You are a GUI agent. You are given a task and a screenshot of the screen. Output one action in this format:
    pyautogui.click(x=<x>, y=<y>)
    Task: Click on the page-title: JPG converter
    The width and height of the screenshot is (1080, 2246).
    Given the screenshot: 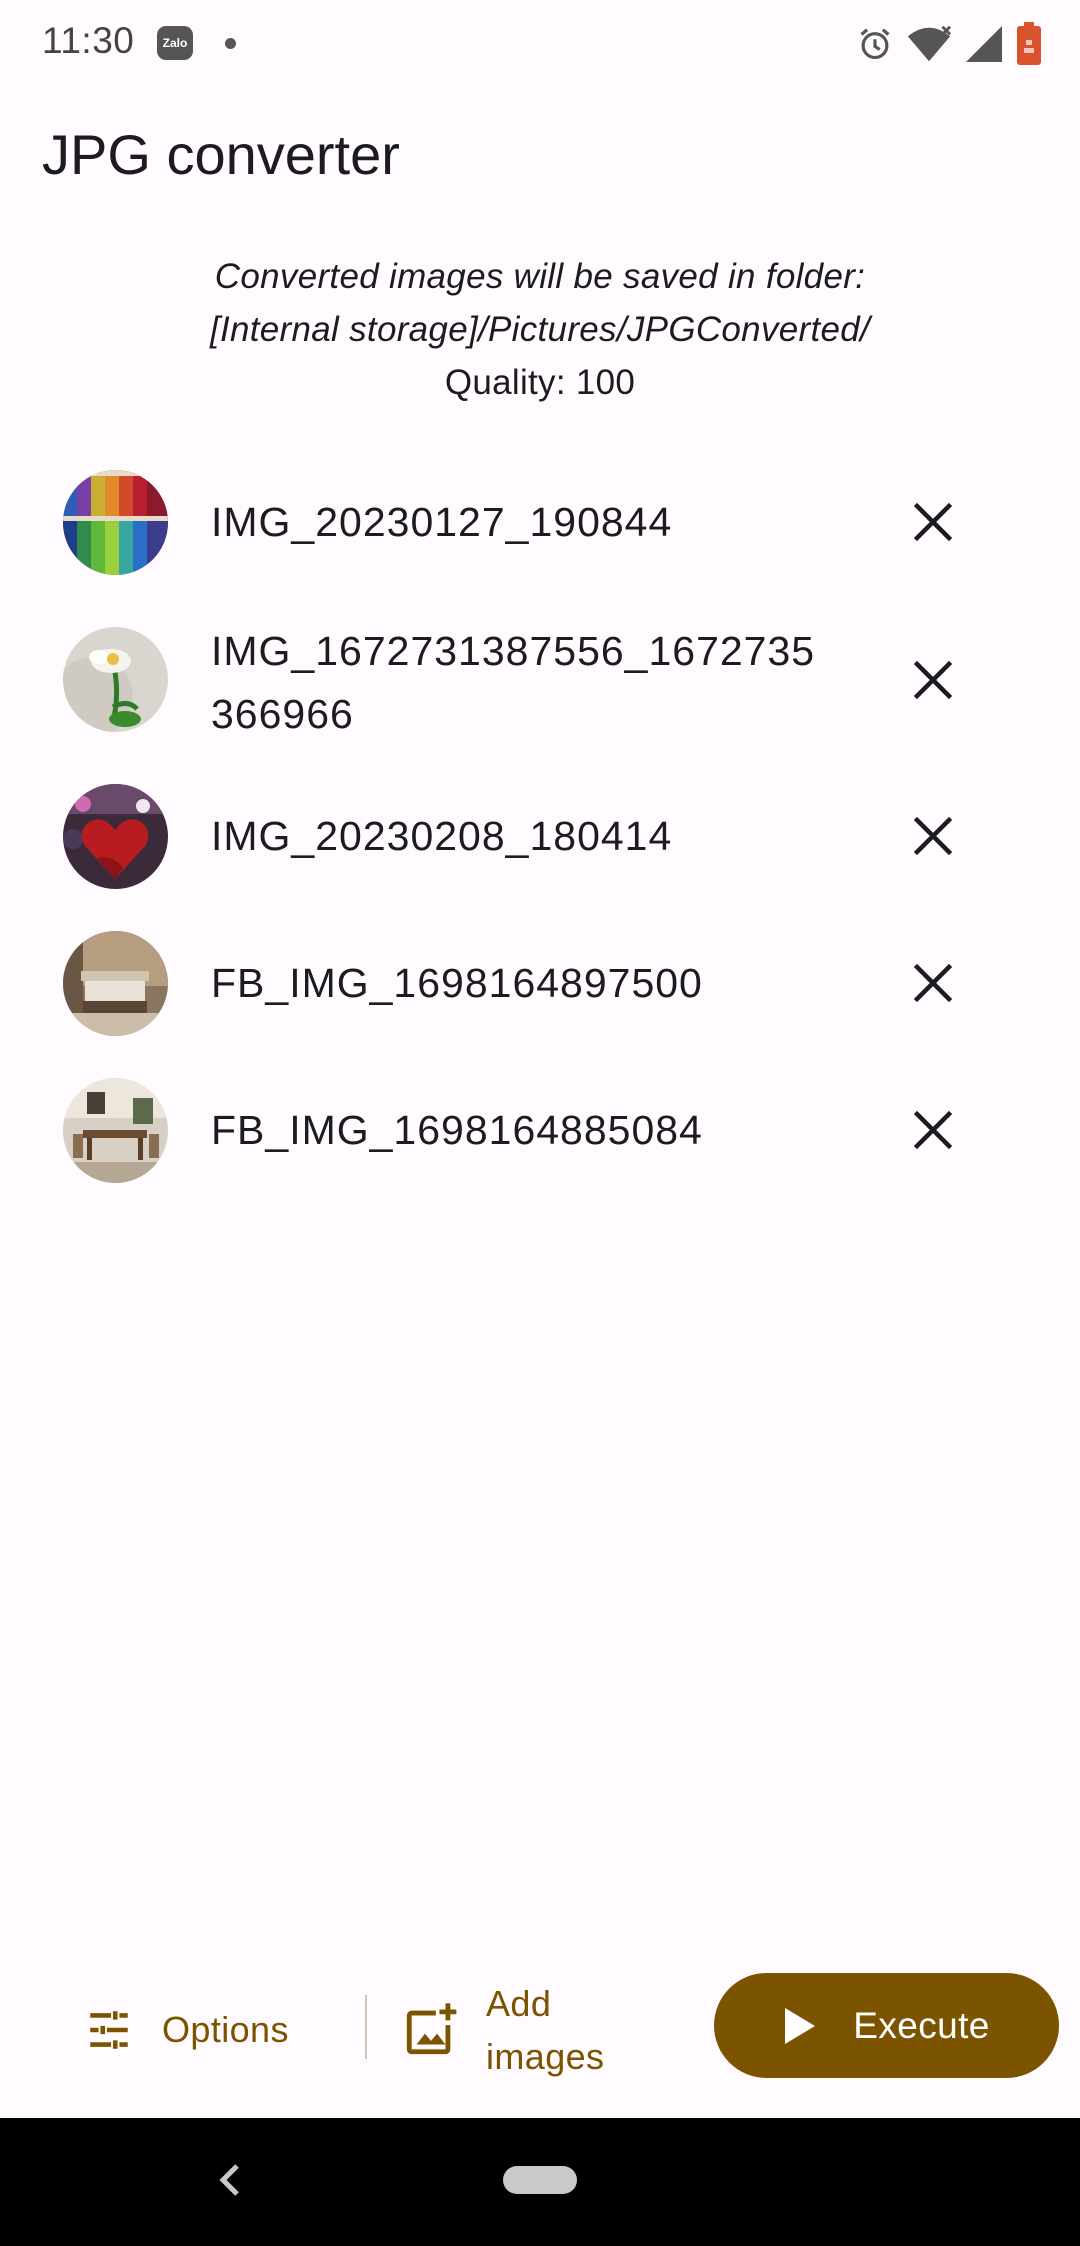 What is the action you would take?
    pyautogui.click(x=221, y=154)
    